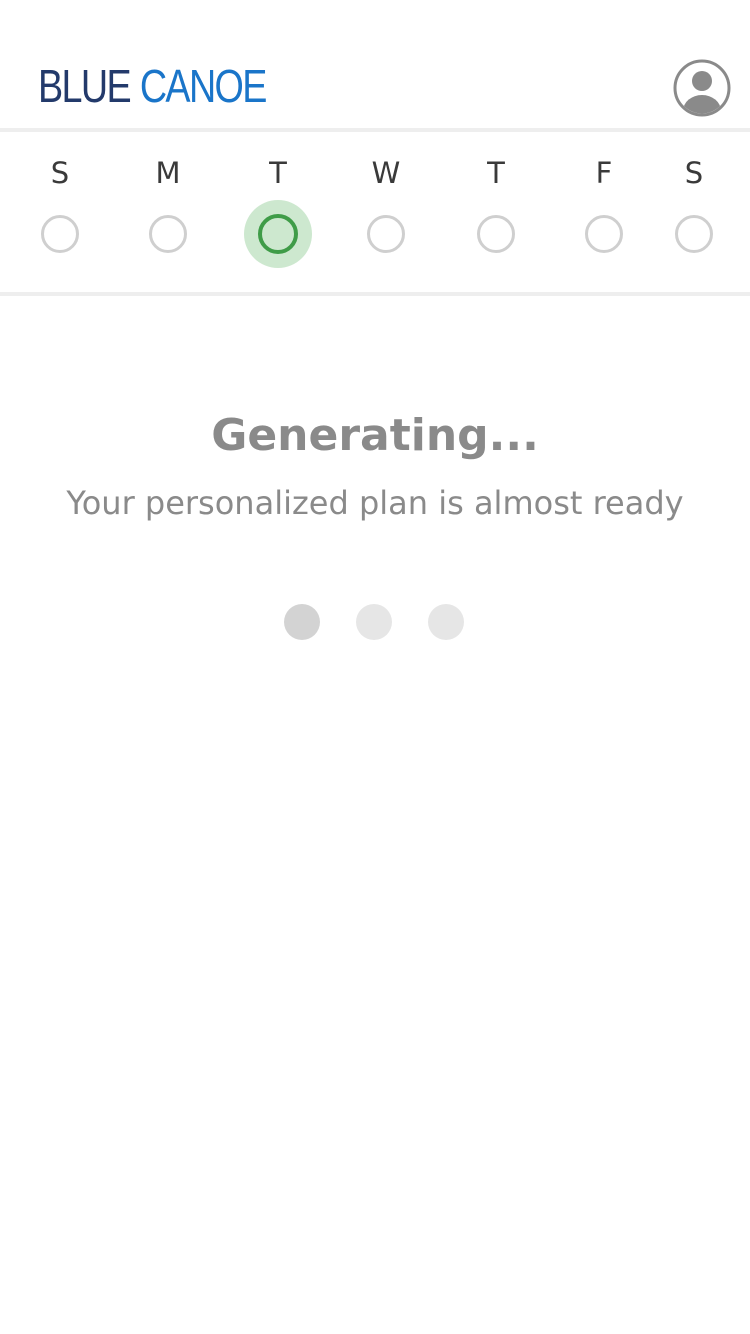 Image resolution: width=750 pixels, height=1334 pixels. I want to click on generating-subtitle: Your personalized plan is almost ready, so click(375, 503).